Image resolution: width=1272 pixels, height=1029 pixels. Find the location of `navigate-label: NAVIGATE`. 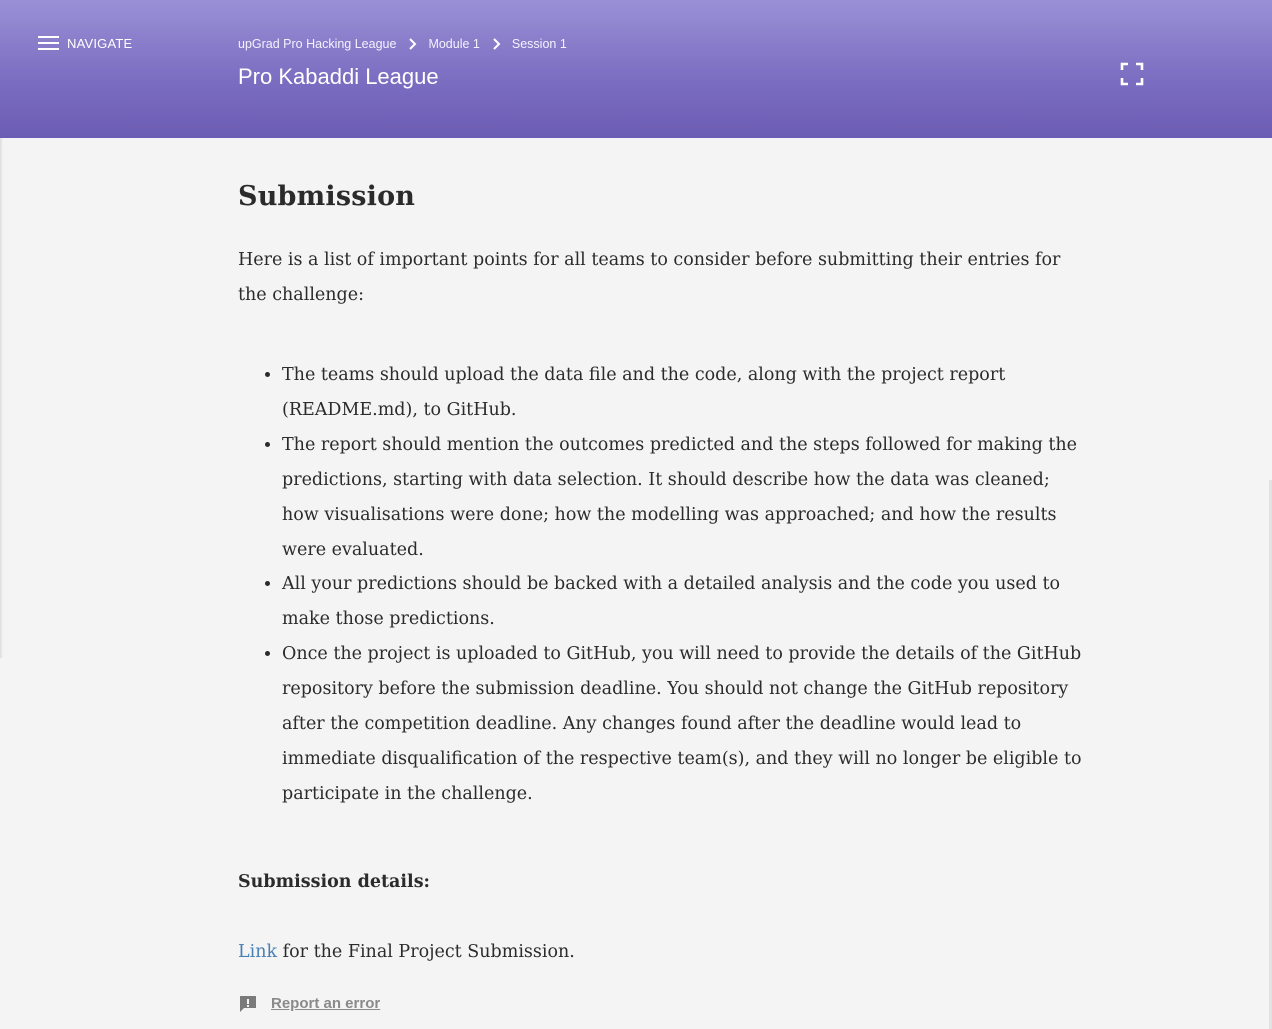

navigate-label: NAVIGATE is located at coordinates (99, 43).